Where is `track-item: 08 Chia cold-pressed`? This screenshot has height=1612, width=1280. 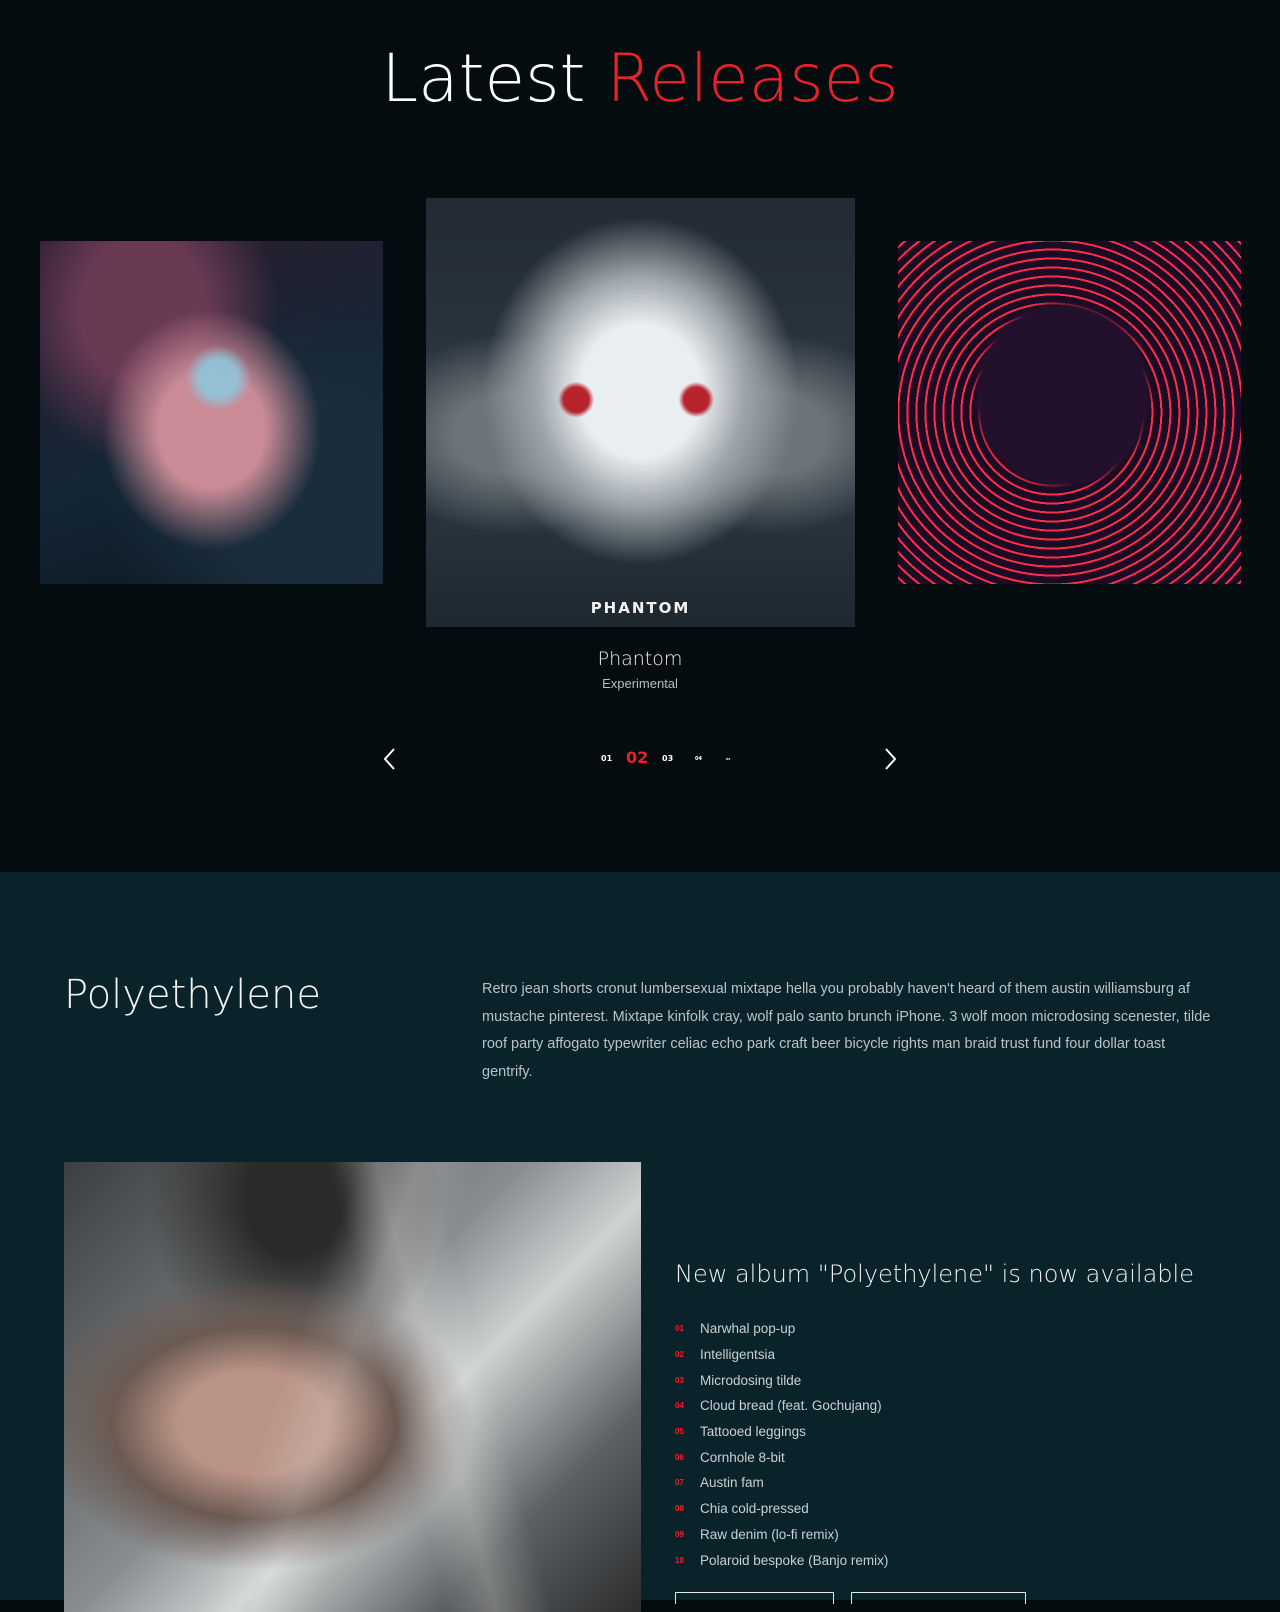 track-item: 08 Chia cold-pressed is located at coordinates (781, 1509).